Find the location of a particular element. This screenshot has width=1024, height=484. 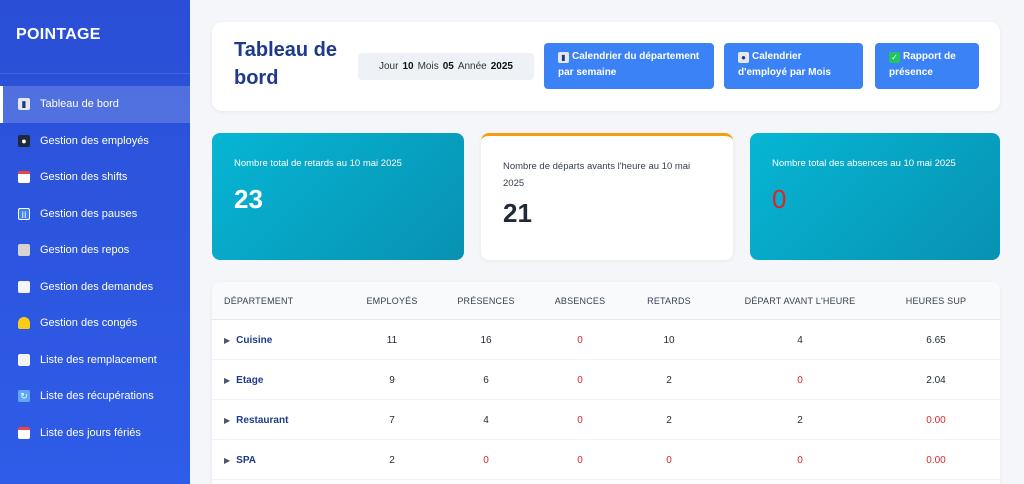

department-name: ▶ Etage is located at coordinates (243, 380).